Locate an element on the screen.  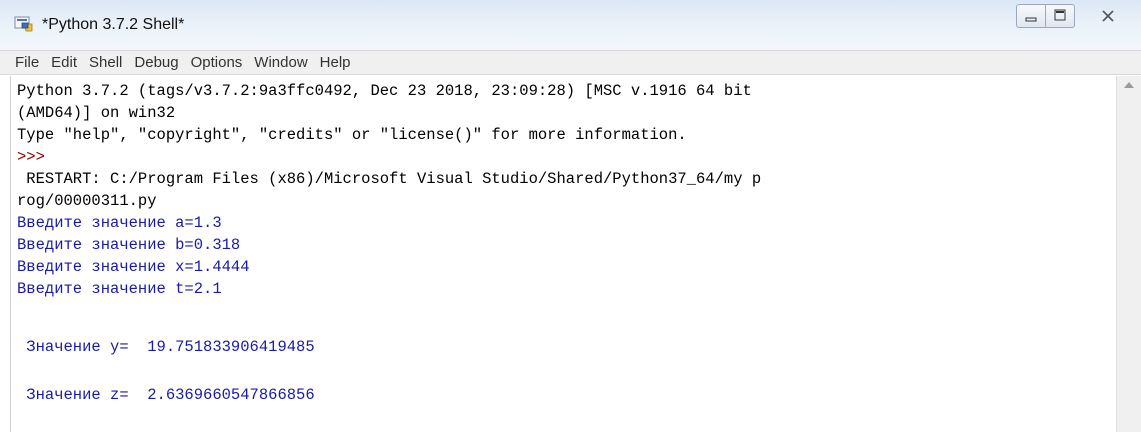
minimize-icon is located at coordinates (1031, 19).